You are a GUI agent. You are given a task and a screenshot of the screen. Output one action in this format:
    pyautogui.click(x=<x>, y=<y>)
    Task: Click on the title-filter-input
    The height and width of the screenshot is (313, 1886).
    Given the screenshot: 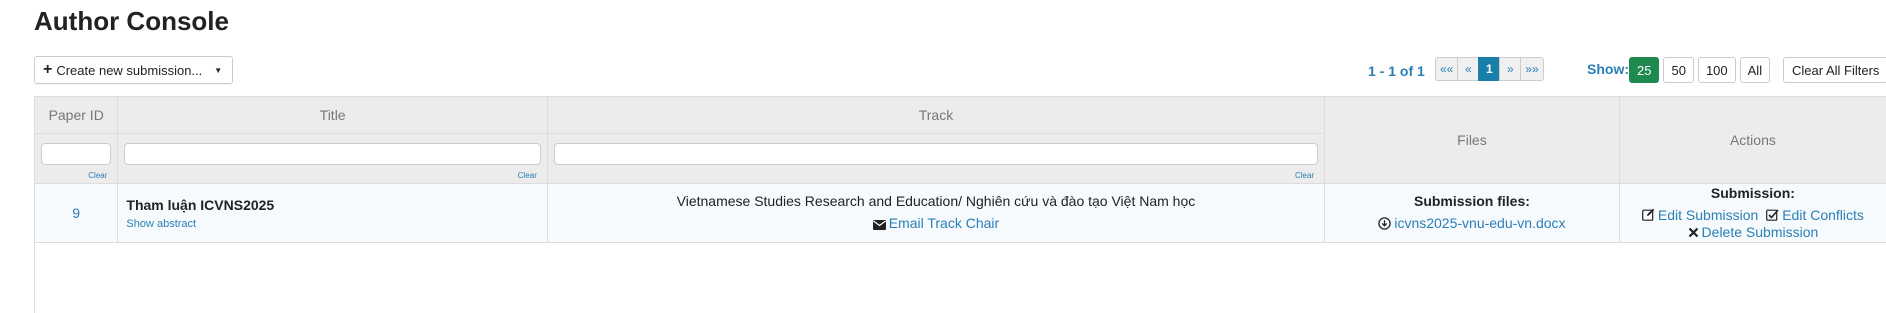 What is the action you would take?
    pyautogui.click(x=332, y=154)
    